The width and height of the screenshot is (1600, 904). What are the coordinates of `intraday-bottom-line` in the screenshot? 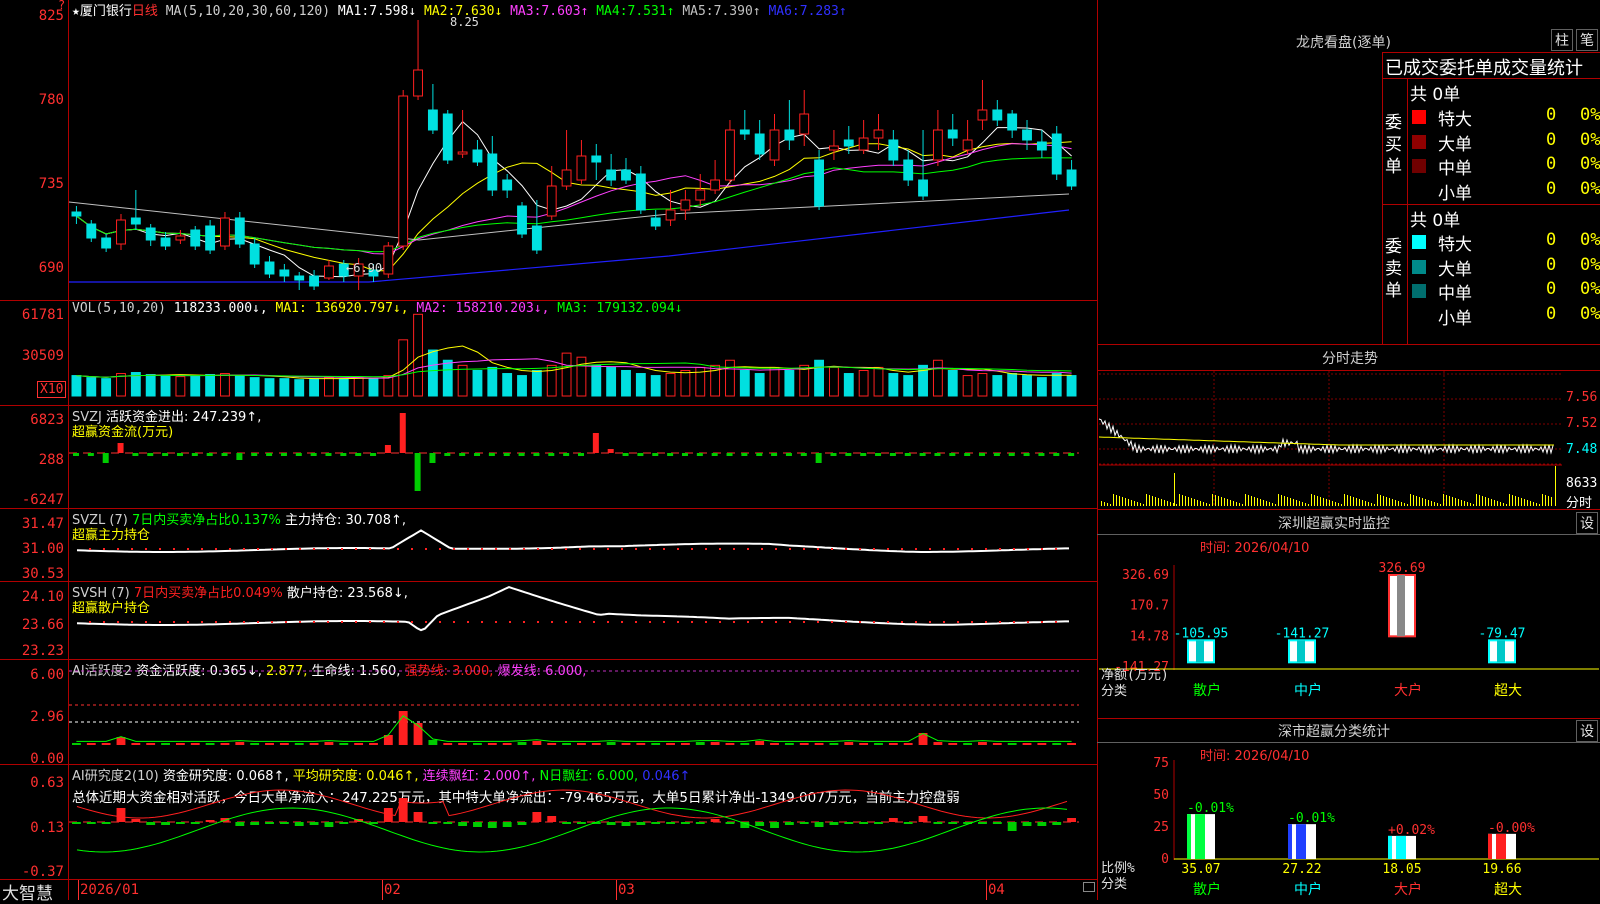 It's located at (1348, 509).